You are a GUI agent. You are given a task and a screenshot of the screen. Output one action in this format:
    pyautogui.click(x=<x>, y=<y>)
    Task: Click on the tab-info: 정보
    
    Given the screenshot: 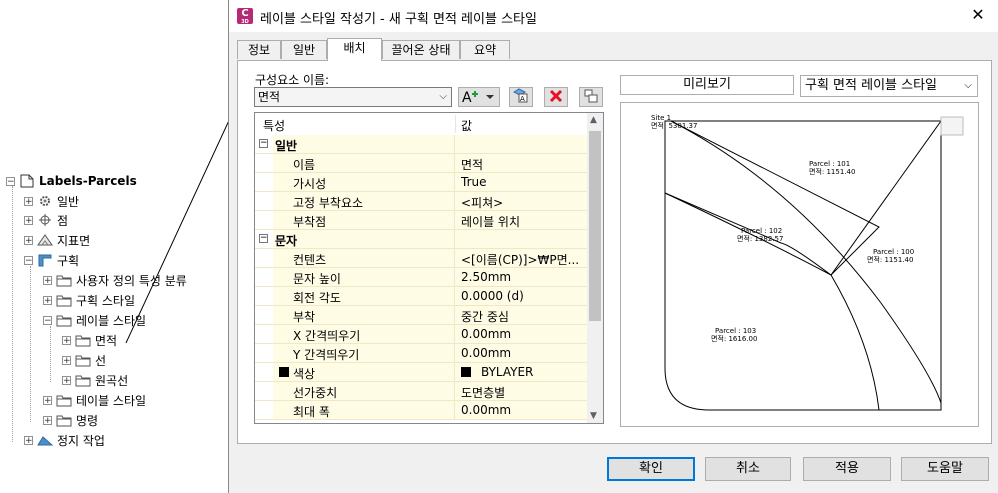 What is the action you would take?
    pyautogui.click(x=259, y=49)
    